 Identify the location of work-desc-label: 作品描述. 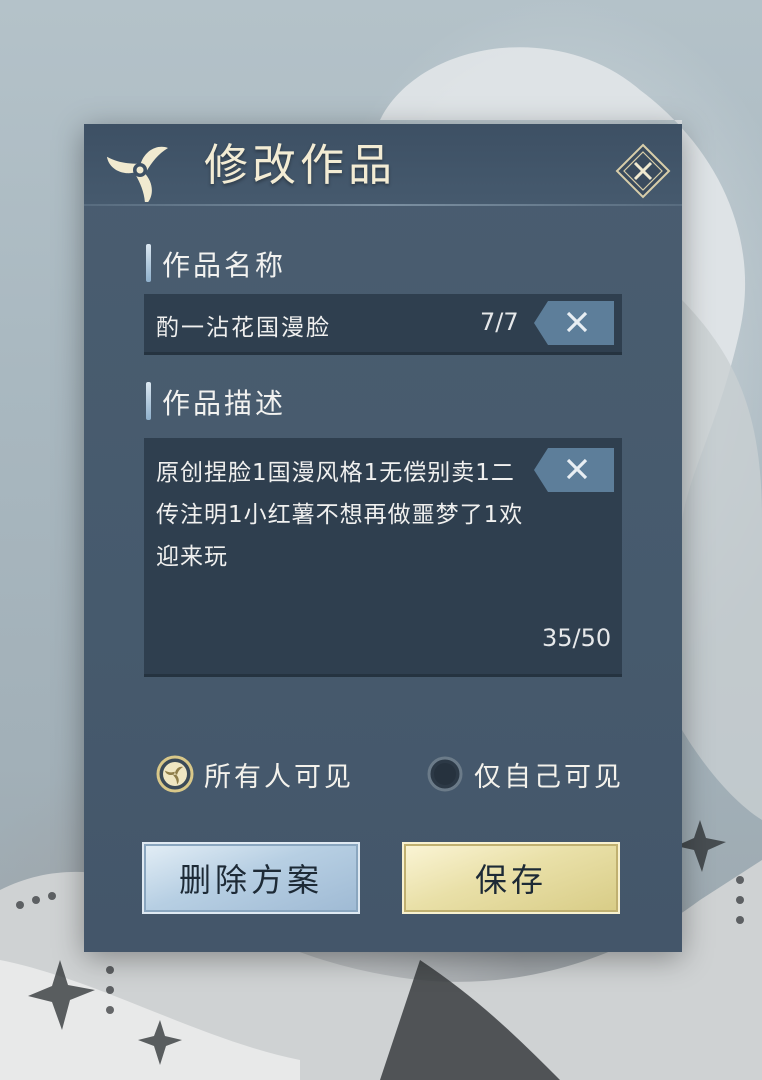
(224, 403).